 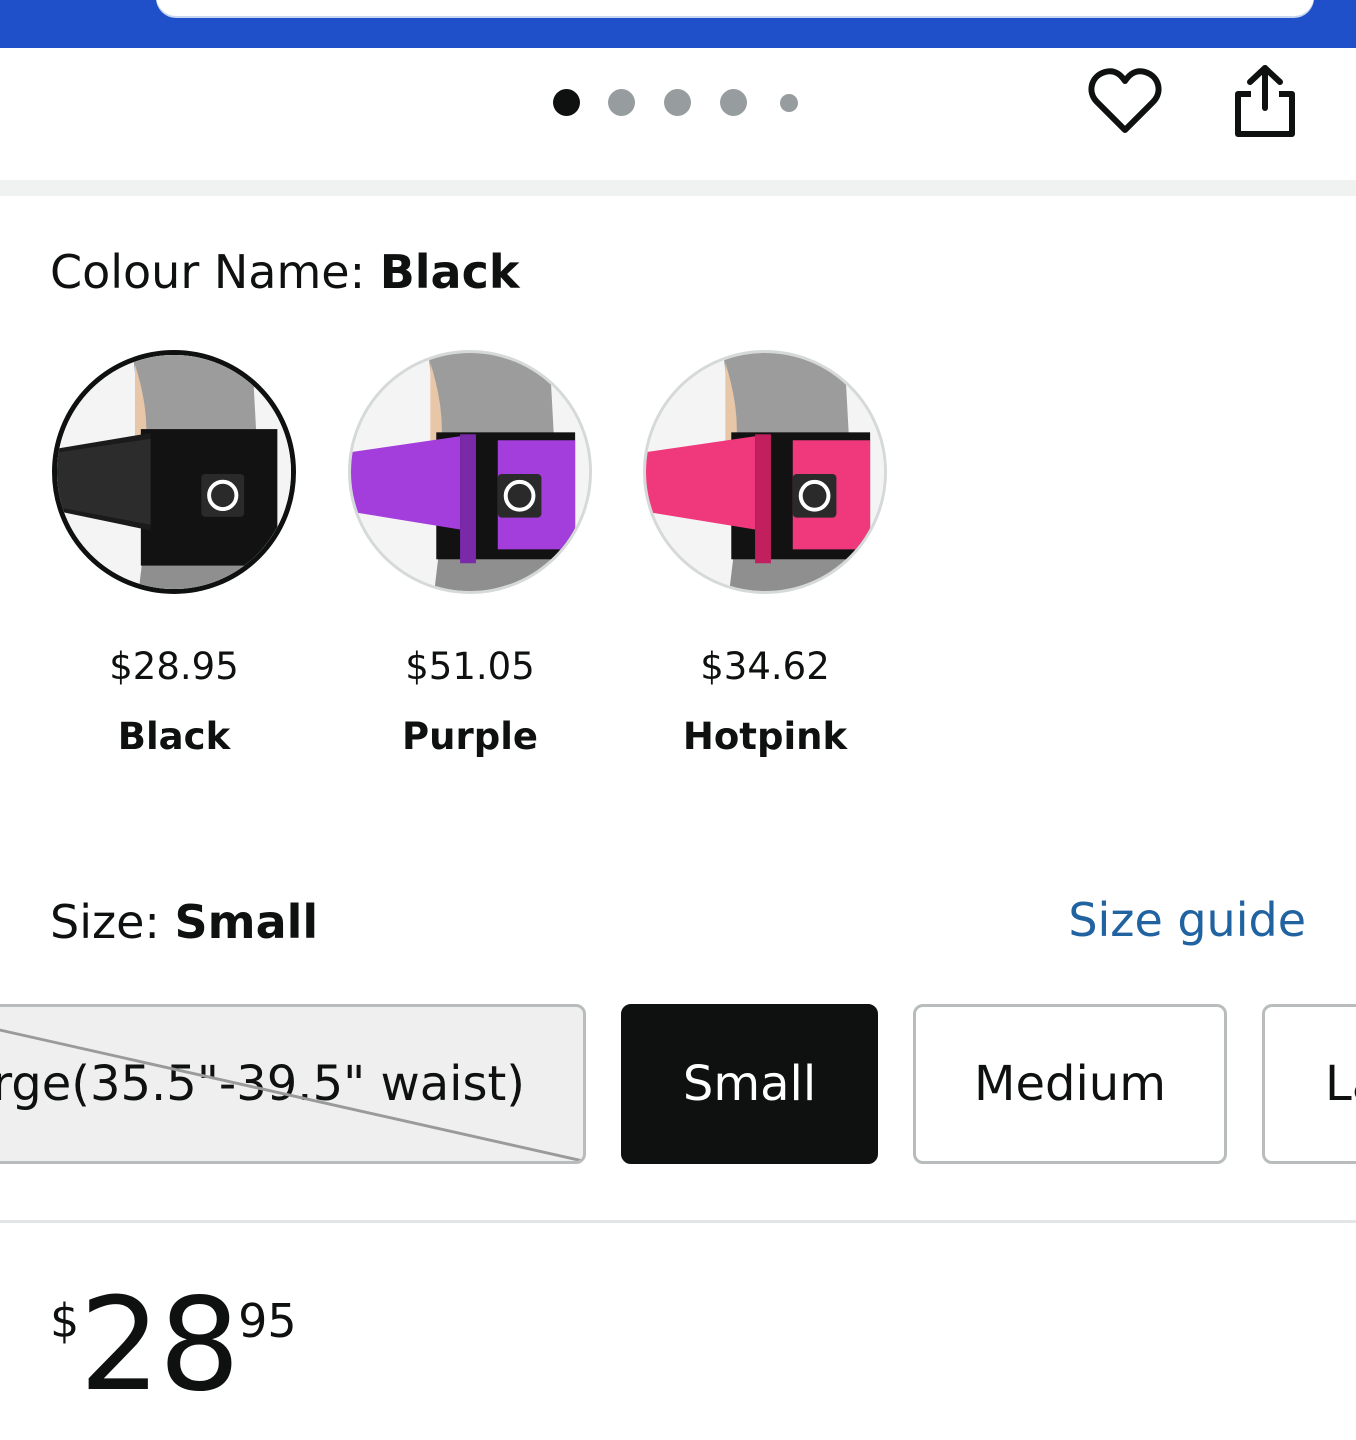 What do you see at coordinates (765, 666) in the screenshot?
I see `swatch-price: $34.62` at bounding box center [765, 666].